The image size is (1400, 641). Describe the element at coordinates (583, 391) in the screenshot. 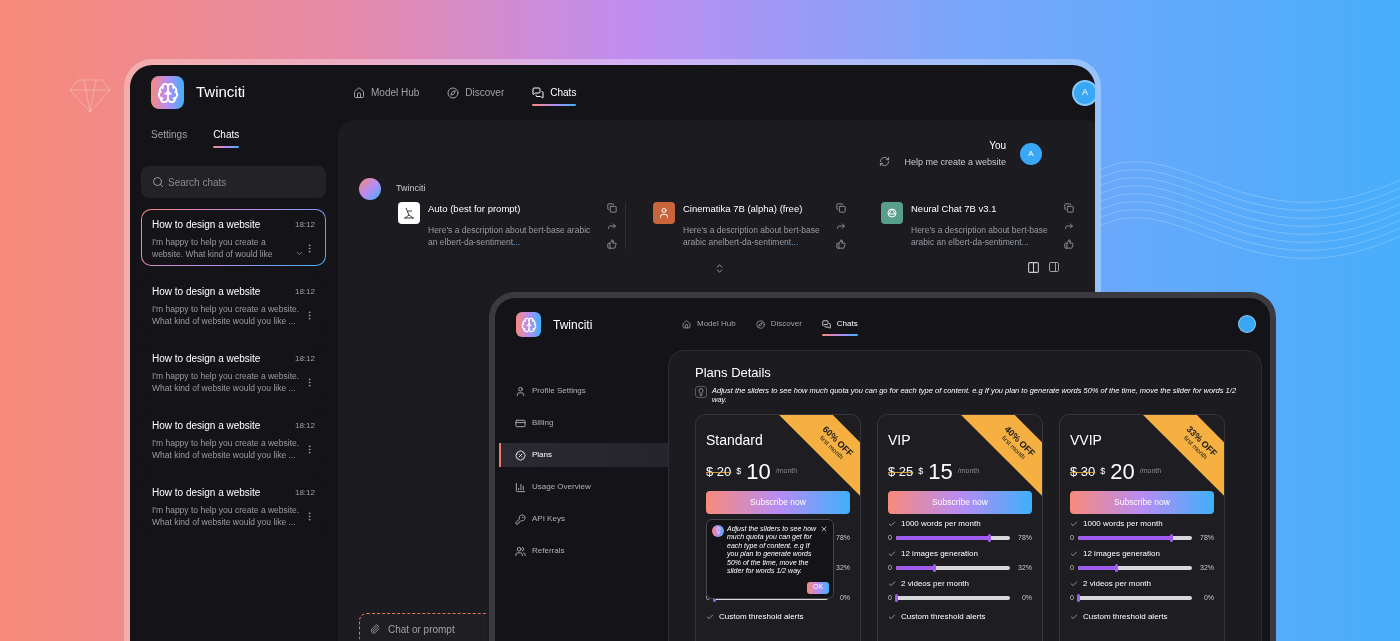

I see `sidebar-item: Profile Settings` at that location.